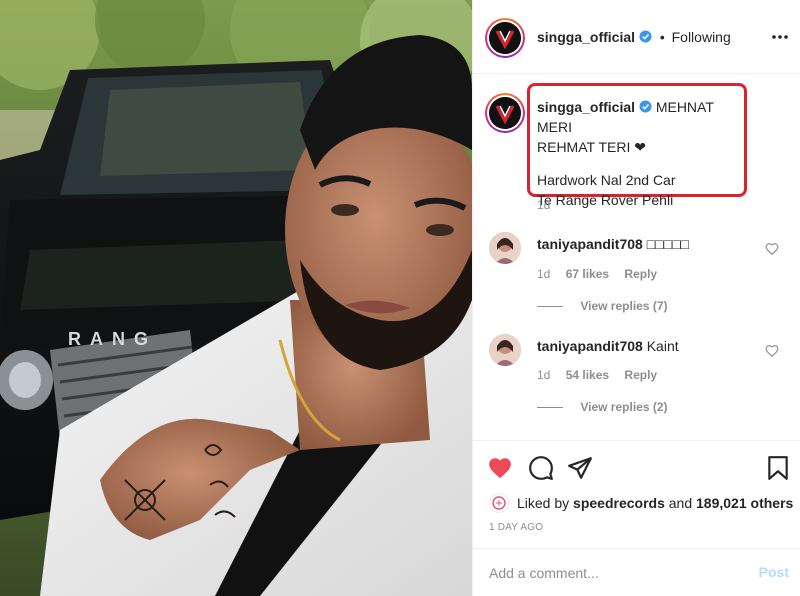  What do you see at coordinates (780, 37) in the screenshot?
I see `ellipsis-icon` at bounding box center [780, 37].